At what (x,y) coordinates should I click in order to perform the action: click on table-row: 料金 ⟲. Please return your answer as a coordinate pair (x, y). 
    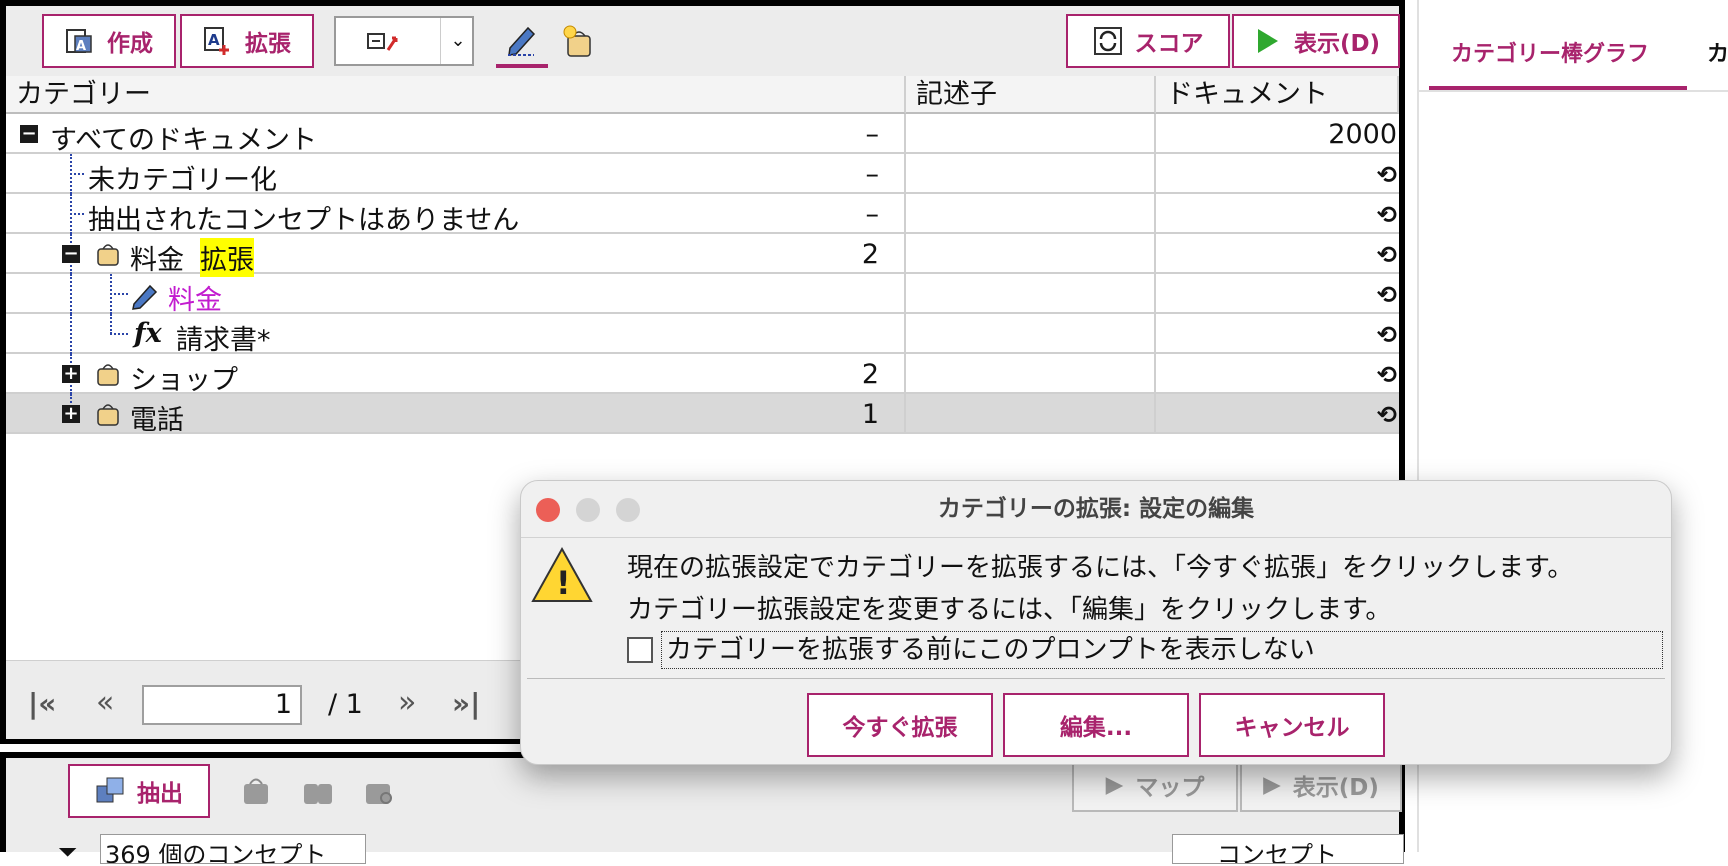
    Looking at the image, I should click on (702, 295).